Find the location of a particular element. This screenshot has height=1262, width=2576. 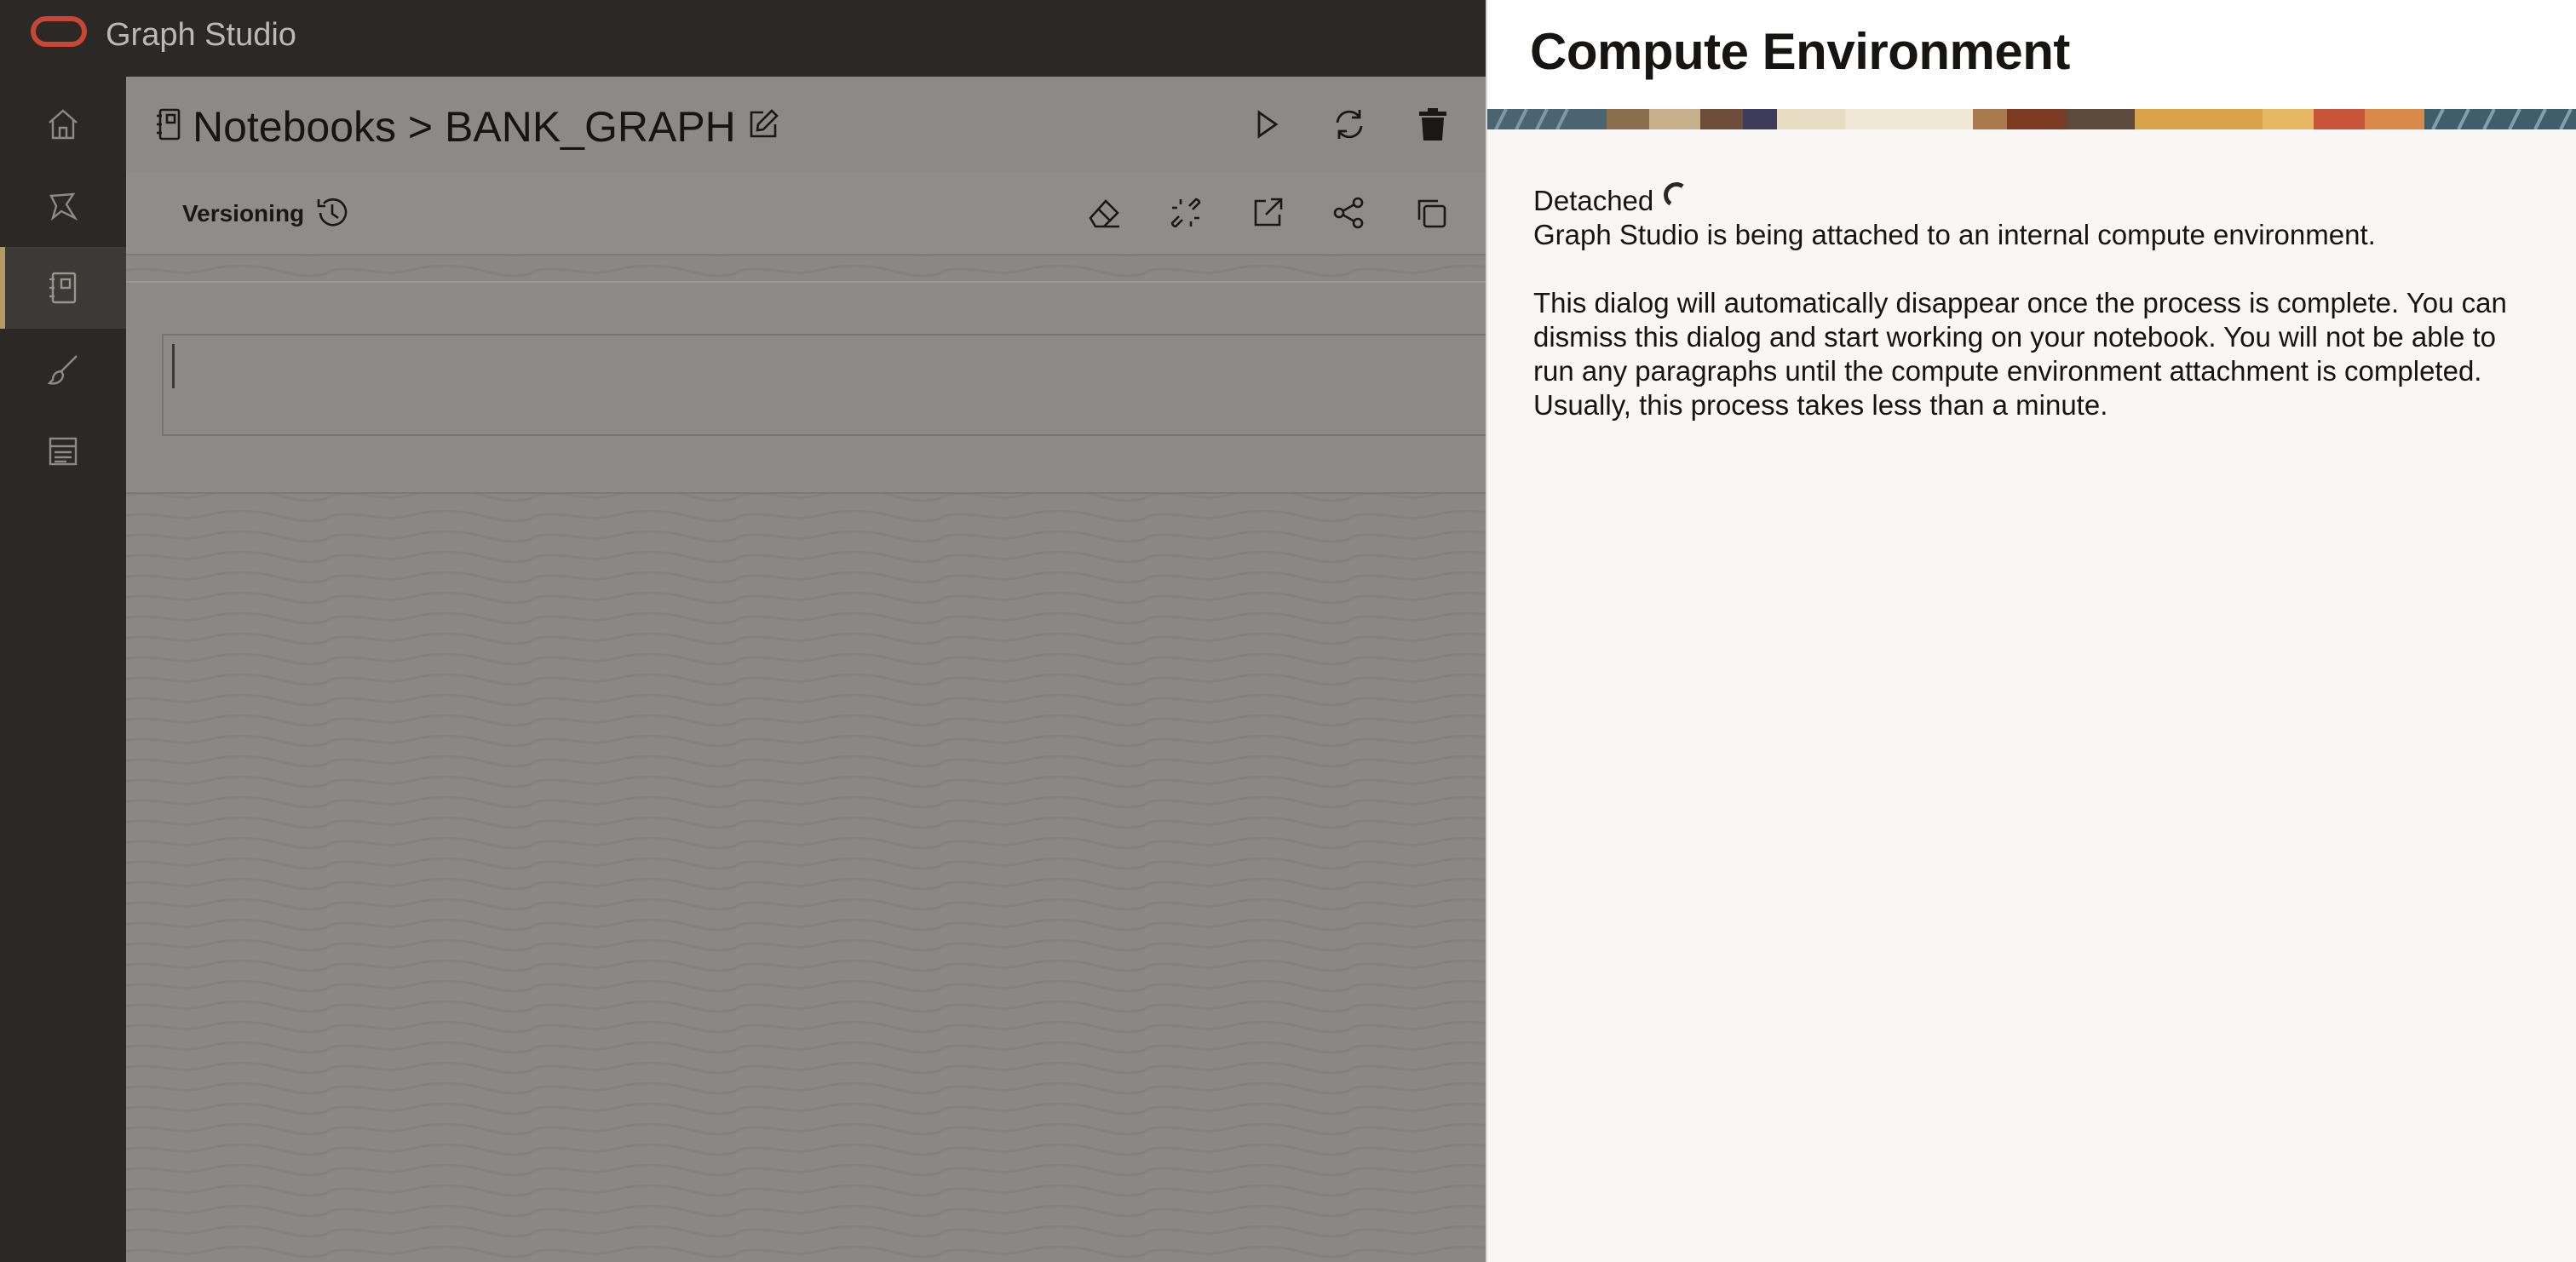

sidebar-item-notebooks is located at coordinates (63, 288).